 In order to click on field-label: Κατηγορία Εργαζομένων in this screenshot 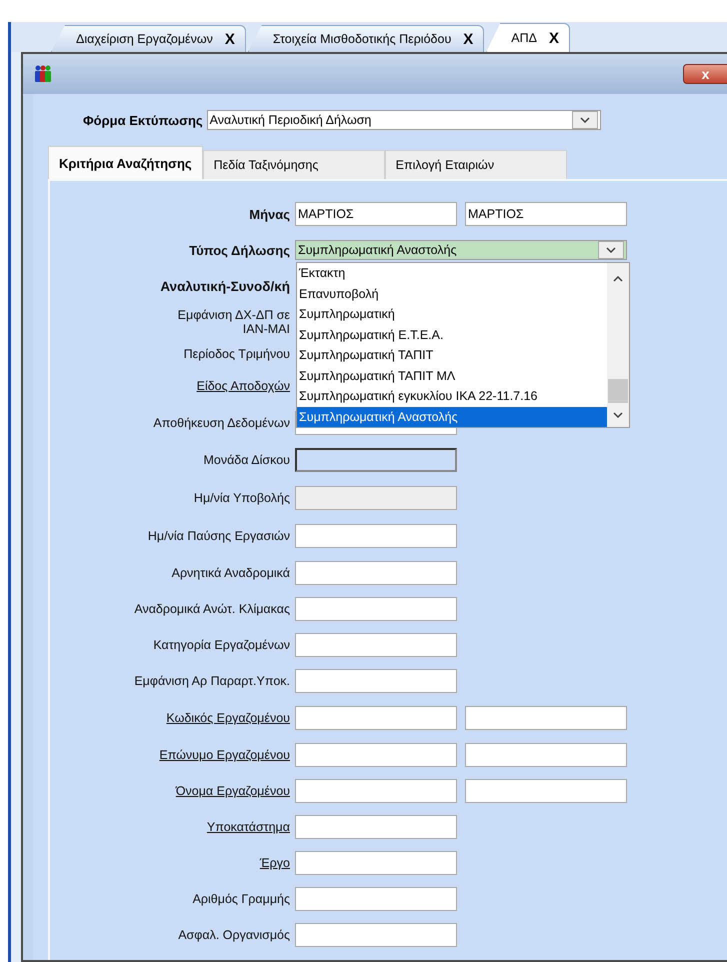, I will do `click(221, 645)`.